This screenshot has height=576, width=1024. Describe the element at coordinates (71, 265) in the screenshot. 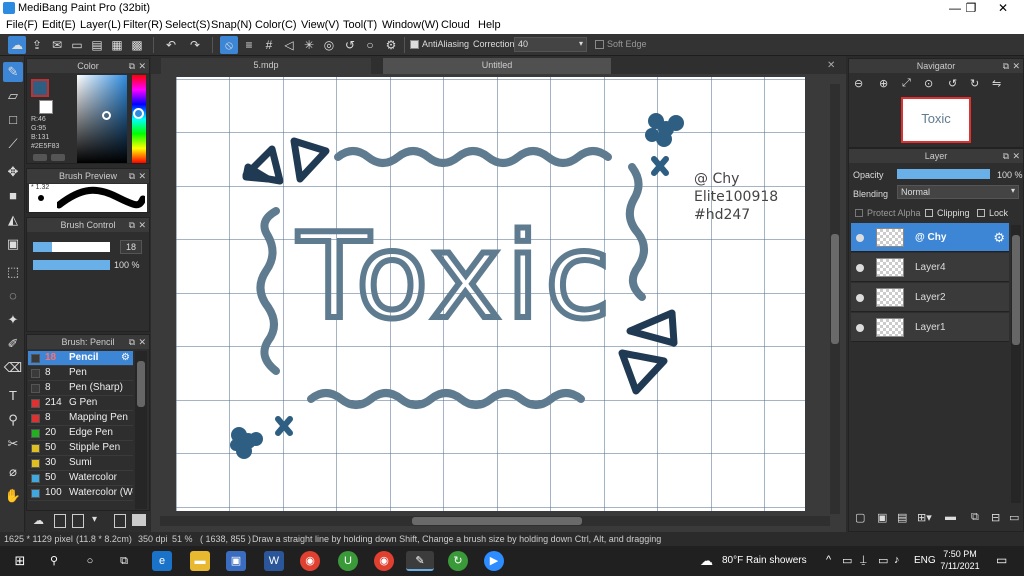

I see `brush-opacity-slider` at that location.